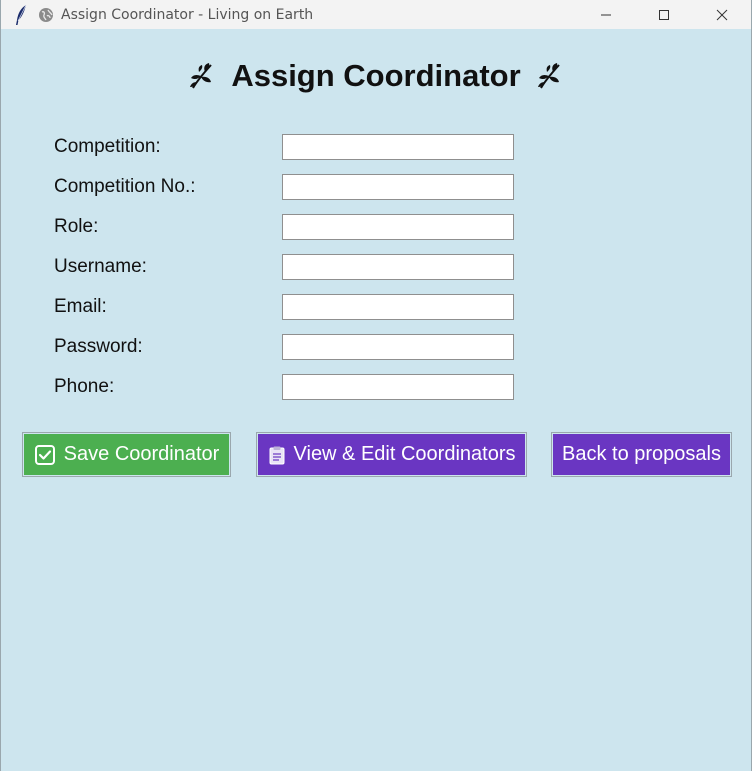 Image resolution: width=752 pixels, height=771 pixels. I want to click on form-row-username: Username:, so click(289, 267).